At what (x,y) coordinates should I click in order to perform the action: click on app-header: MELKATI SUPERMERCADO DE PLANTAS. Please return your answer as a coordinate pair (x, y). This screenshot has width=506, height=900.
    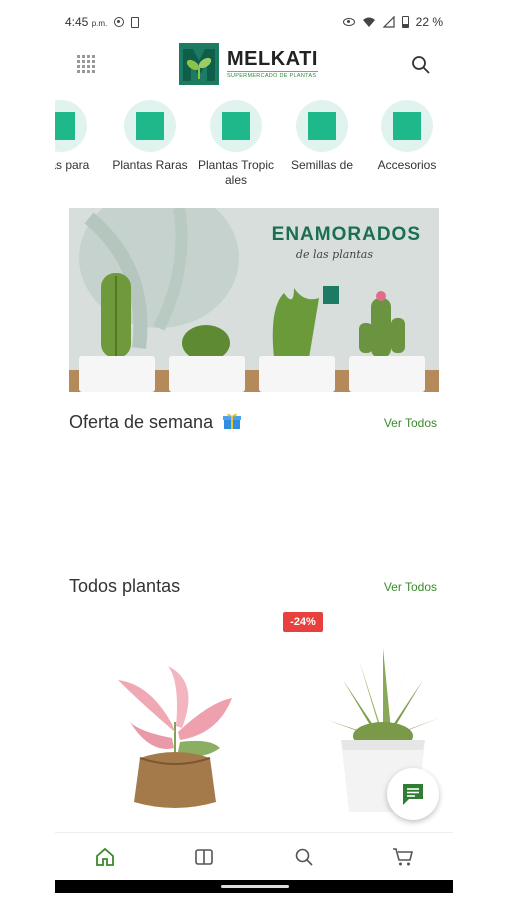
    Looking at the image, I should click on (254, 64).